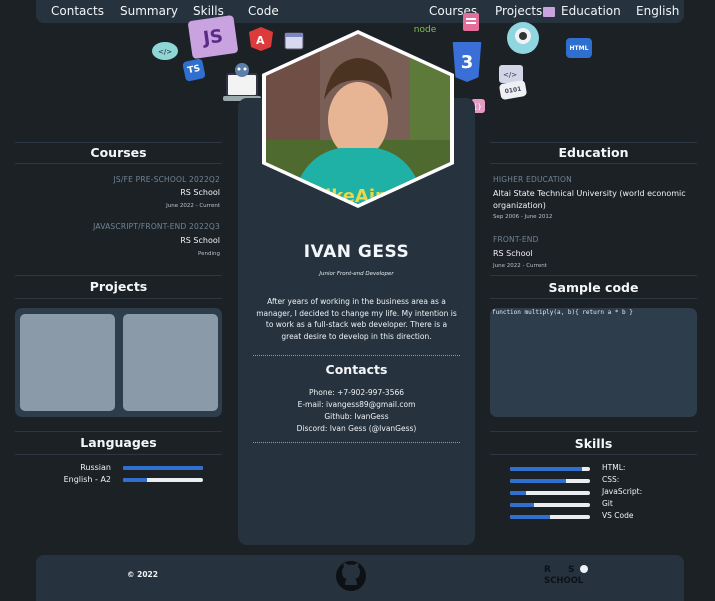 This screenshot has height=601, width=715. Describe the element at coordinates (622, 491) in the screenshot. I see `skill-name: JavaScript:` at that location.